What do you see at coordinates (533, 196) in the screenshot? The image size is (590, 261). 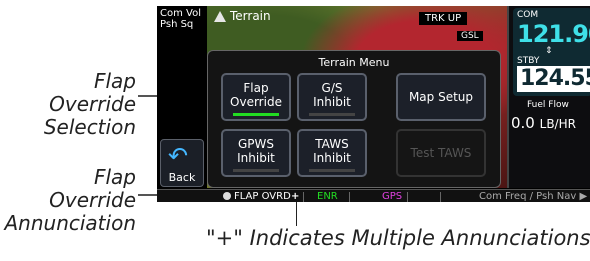 I see `com-freq-knob-hint: Com Freq / Psh Nav ▶` at bounding box center [533, 196].